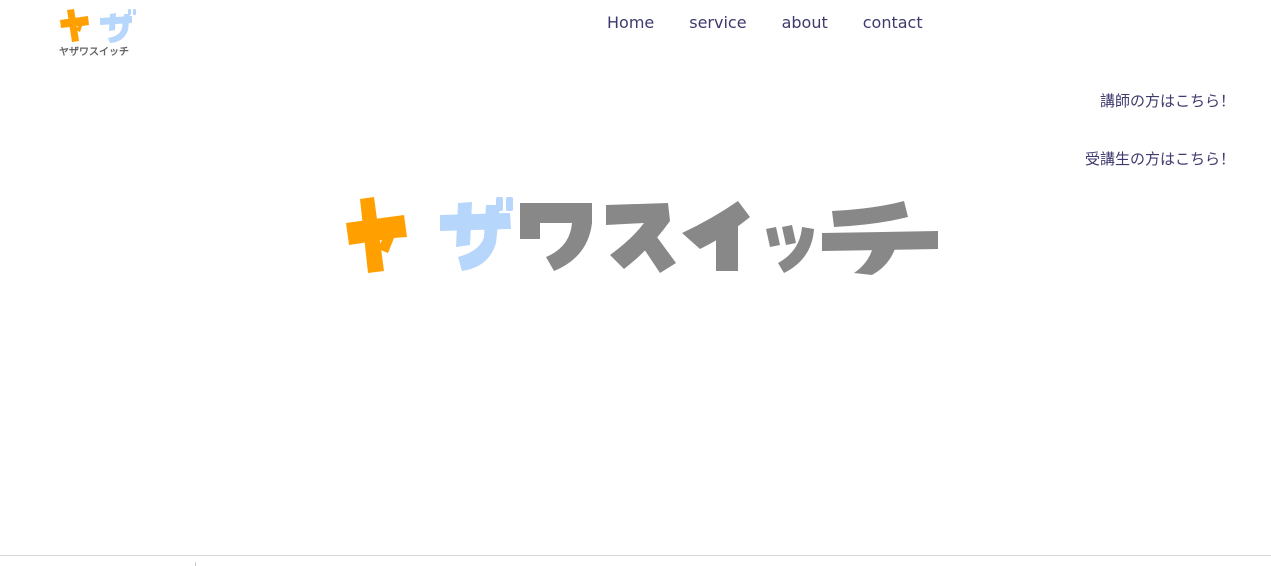 This screenshot has width=1271, height=566. I want to click on hero-logo-icon, so click(642, 236).